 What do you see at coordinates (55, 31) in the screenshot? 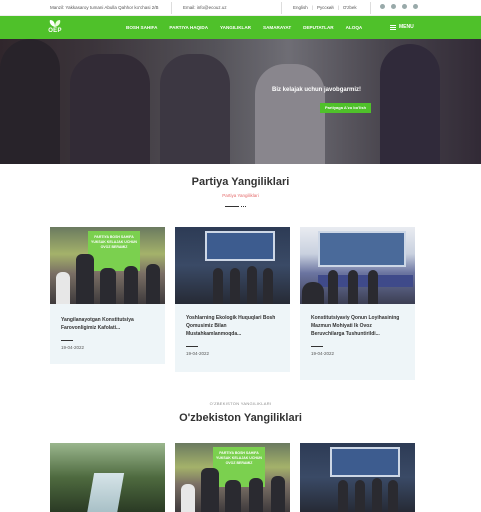
I see `logo-text: OEP` at bounding box center [55, 31].